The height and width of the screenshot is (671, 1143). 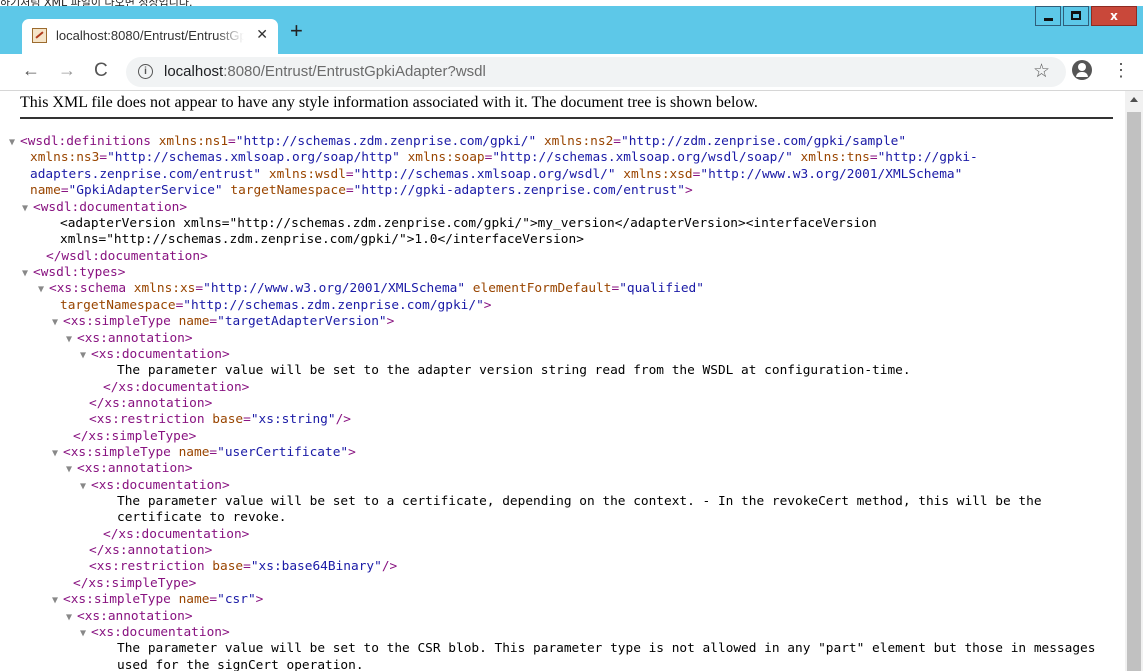 What do you see at coordinates (642, 157) in the screenshot?
I see `xml-value-token: "http://schemas.xmlsoap.org/wsdl/soap/"` at bounding box center [642, 157].